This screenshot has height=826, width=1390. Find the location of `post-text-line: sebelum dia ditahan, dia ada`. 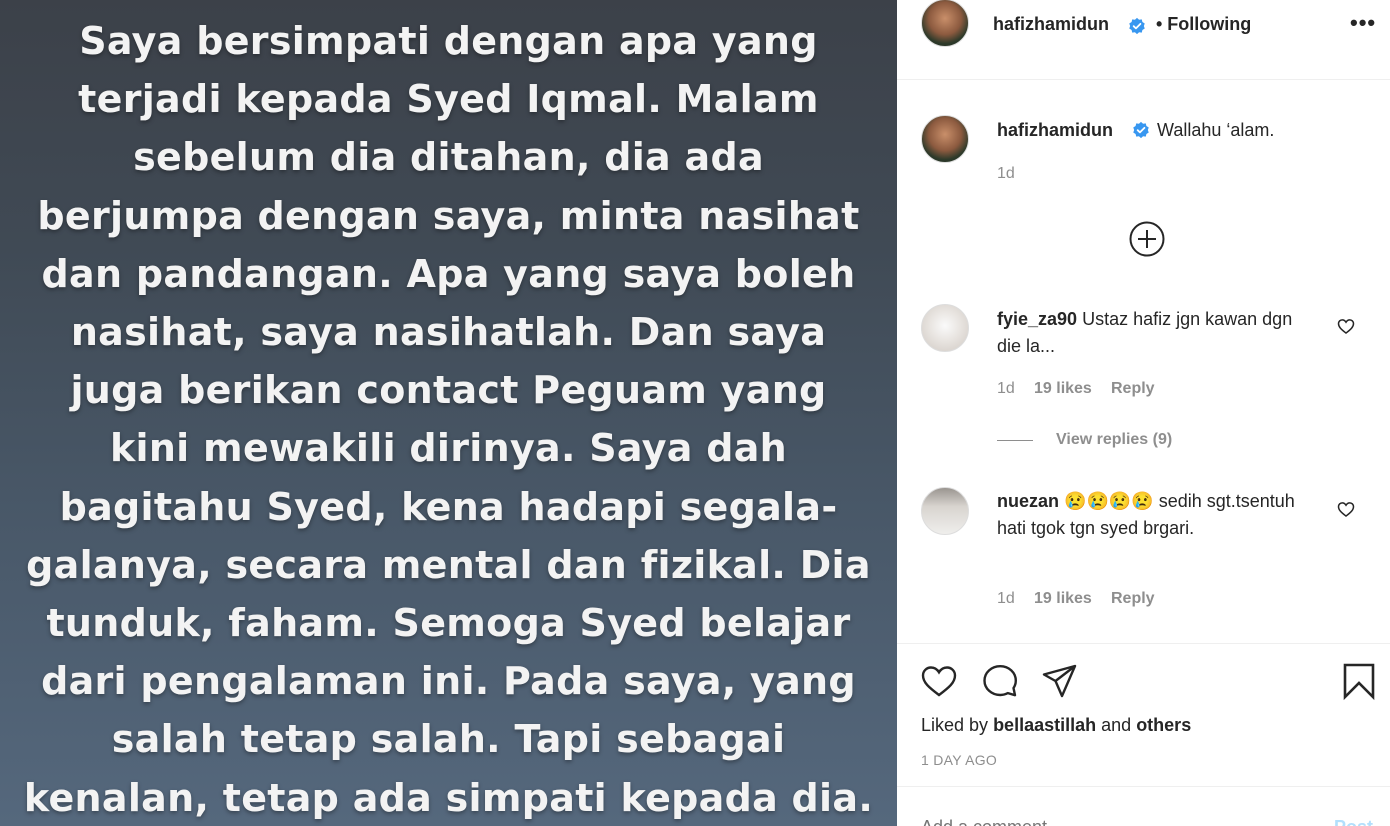

post-text-line: sebelum dia ditahan, dia ada is located at coordinates (448, 157).